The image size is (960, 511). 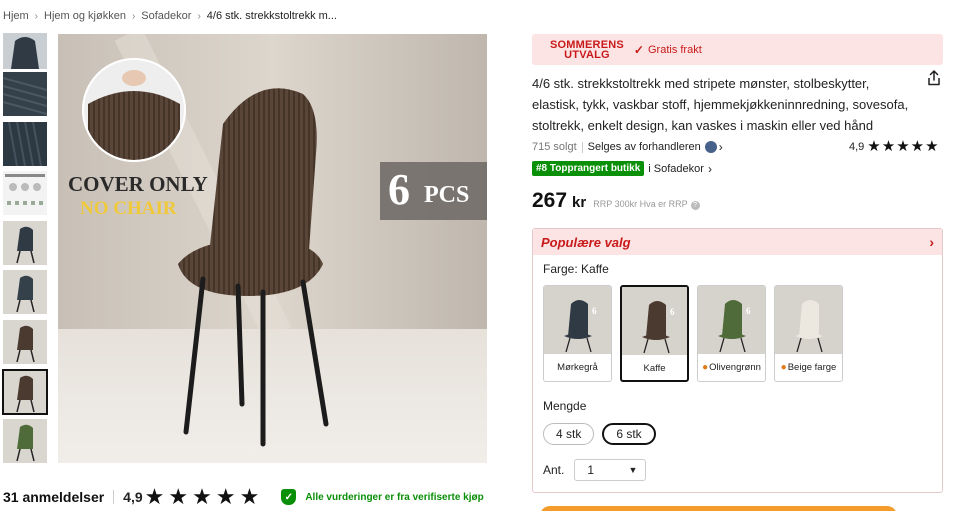 What do you see at coordinates (808, 367) in the screenshot?
I see `swatch-label: ● Beige farge` at bounding box center [808, 367].